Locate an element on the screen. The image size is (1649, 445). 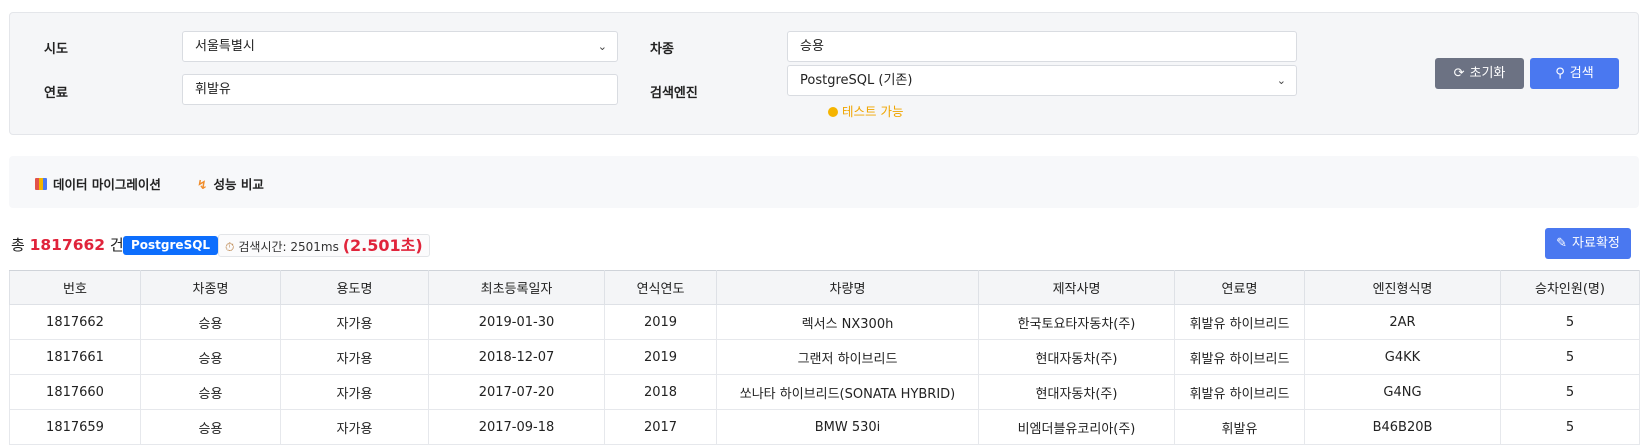
summary-suffix: 건 is located at coordinates (116, 245).